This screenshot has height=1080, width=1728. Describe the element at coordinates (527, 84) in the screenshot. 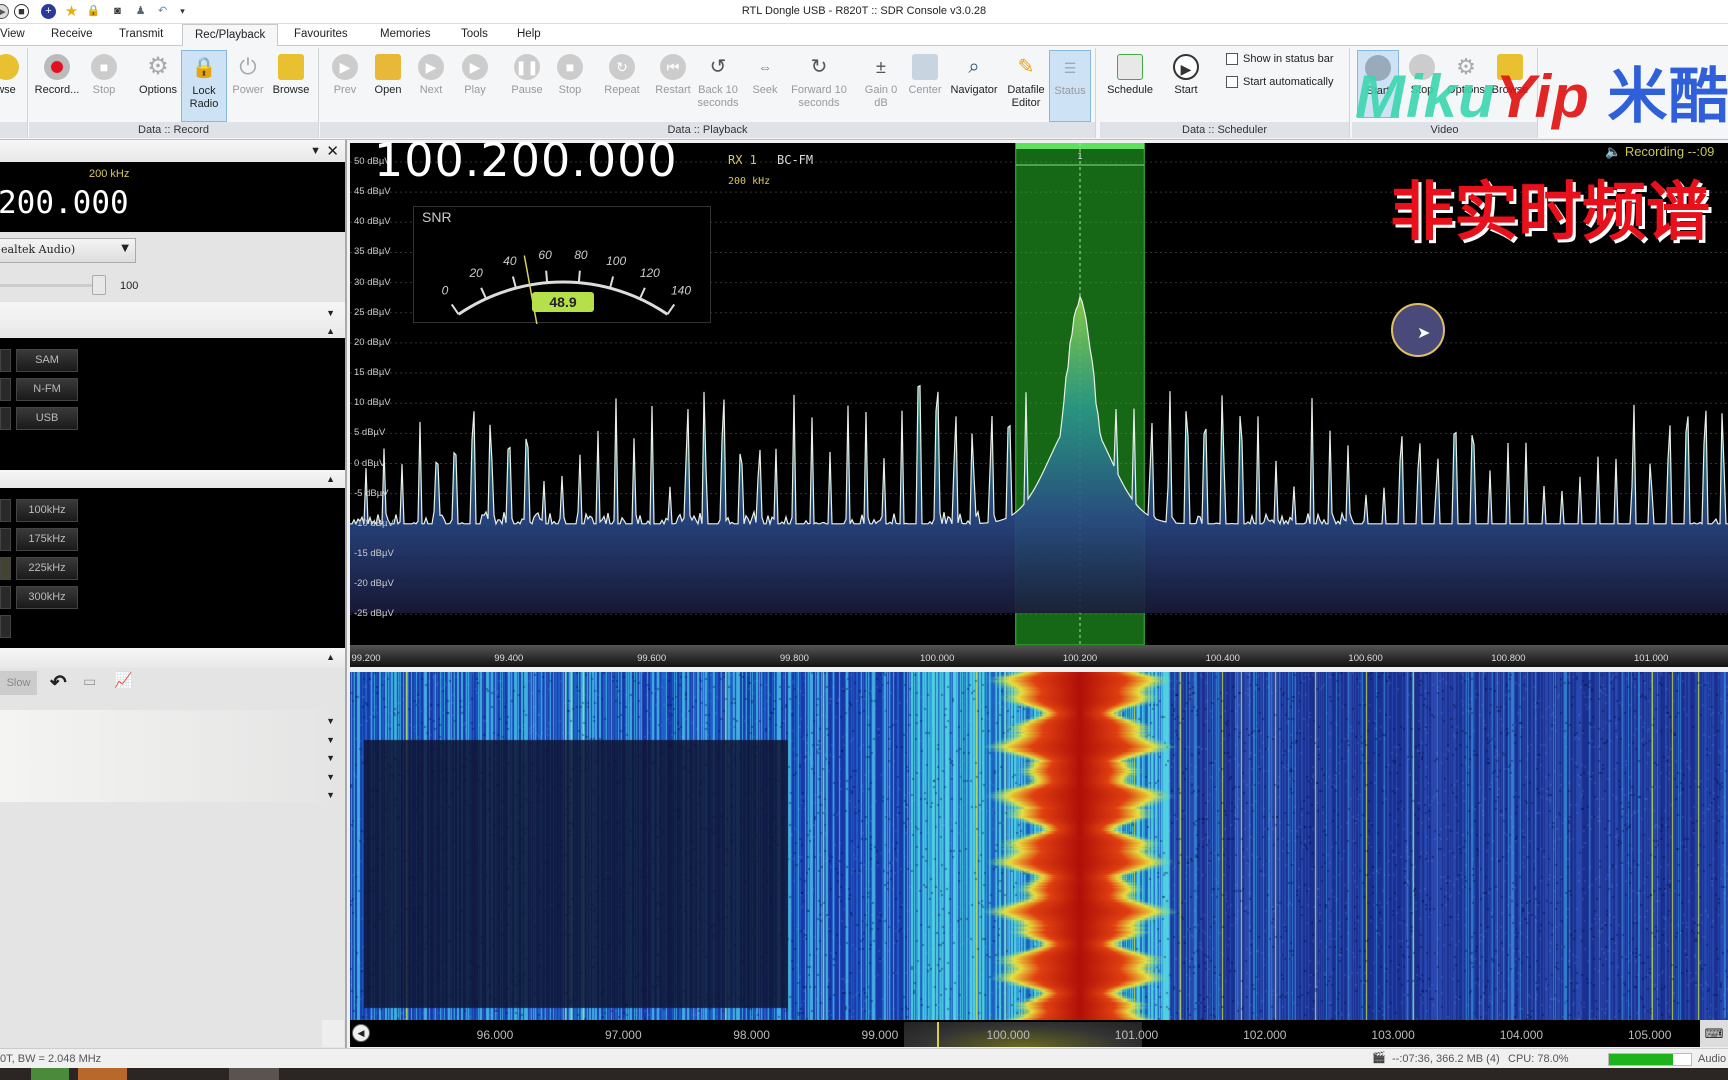

I see `pause-button: ❚❚ Pause` at that location.